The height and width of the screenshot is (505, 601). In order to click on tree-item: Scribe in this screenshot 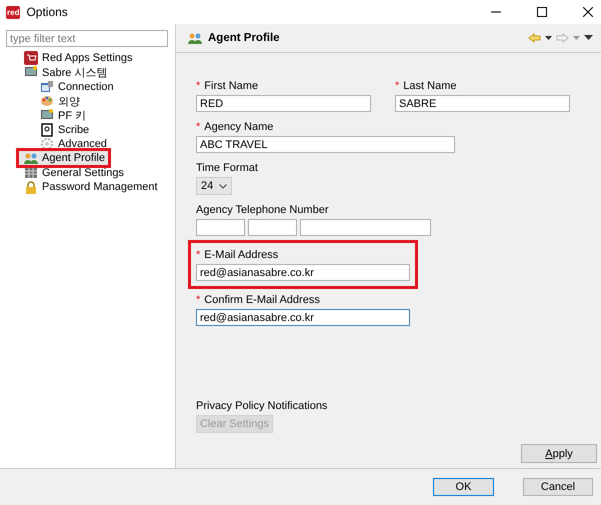, I will do `click(65, 129)`.